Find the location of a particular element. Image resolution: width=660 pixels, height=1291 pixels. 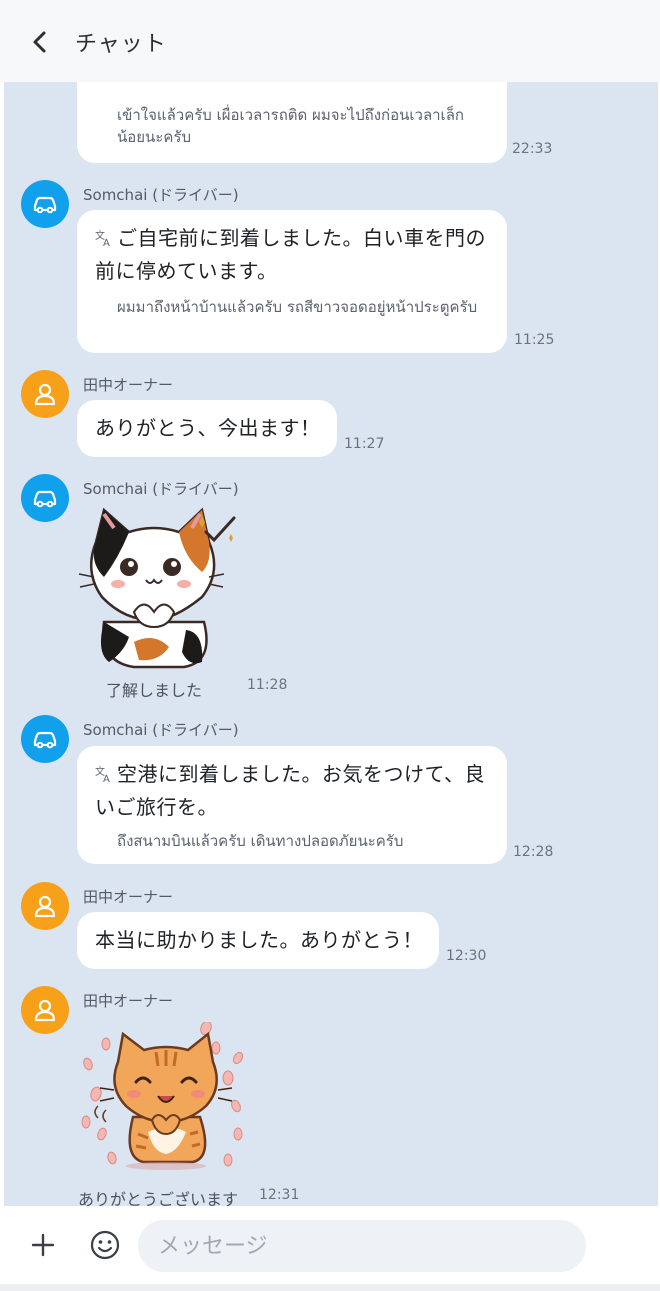

sticker-caption: ありがとうございます is located at coordinates (158, 1198).